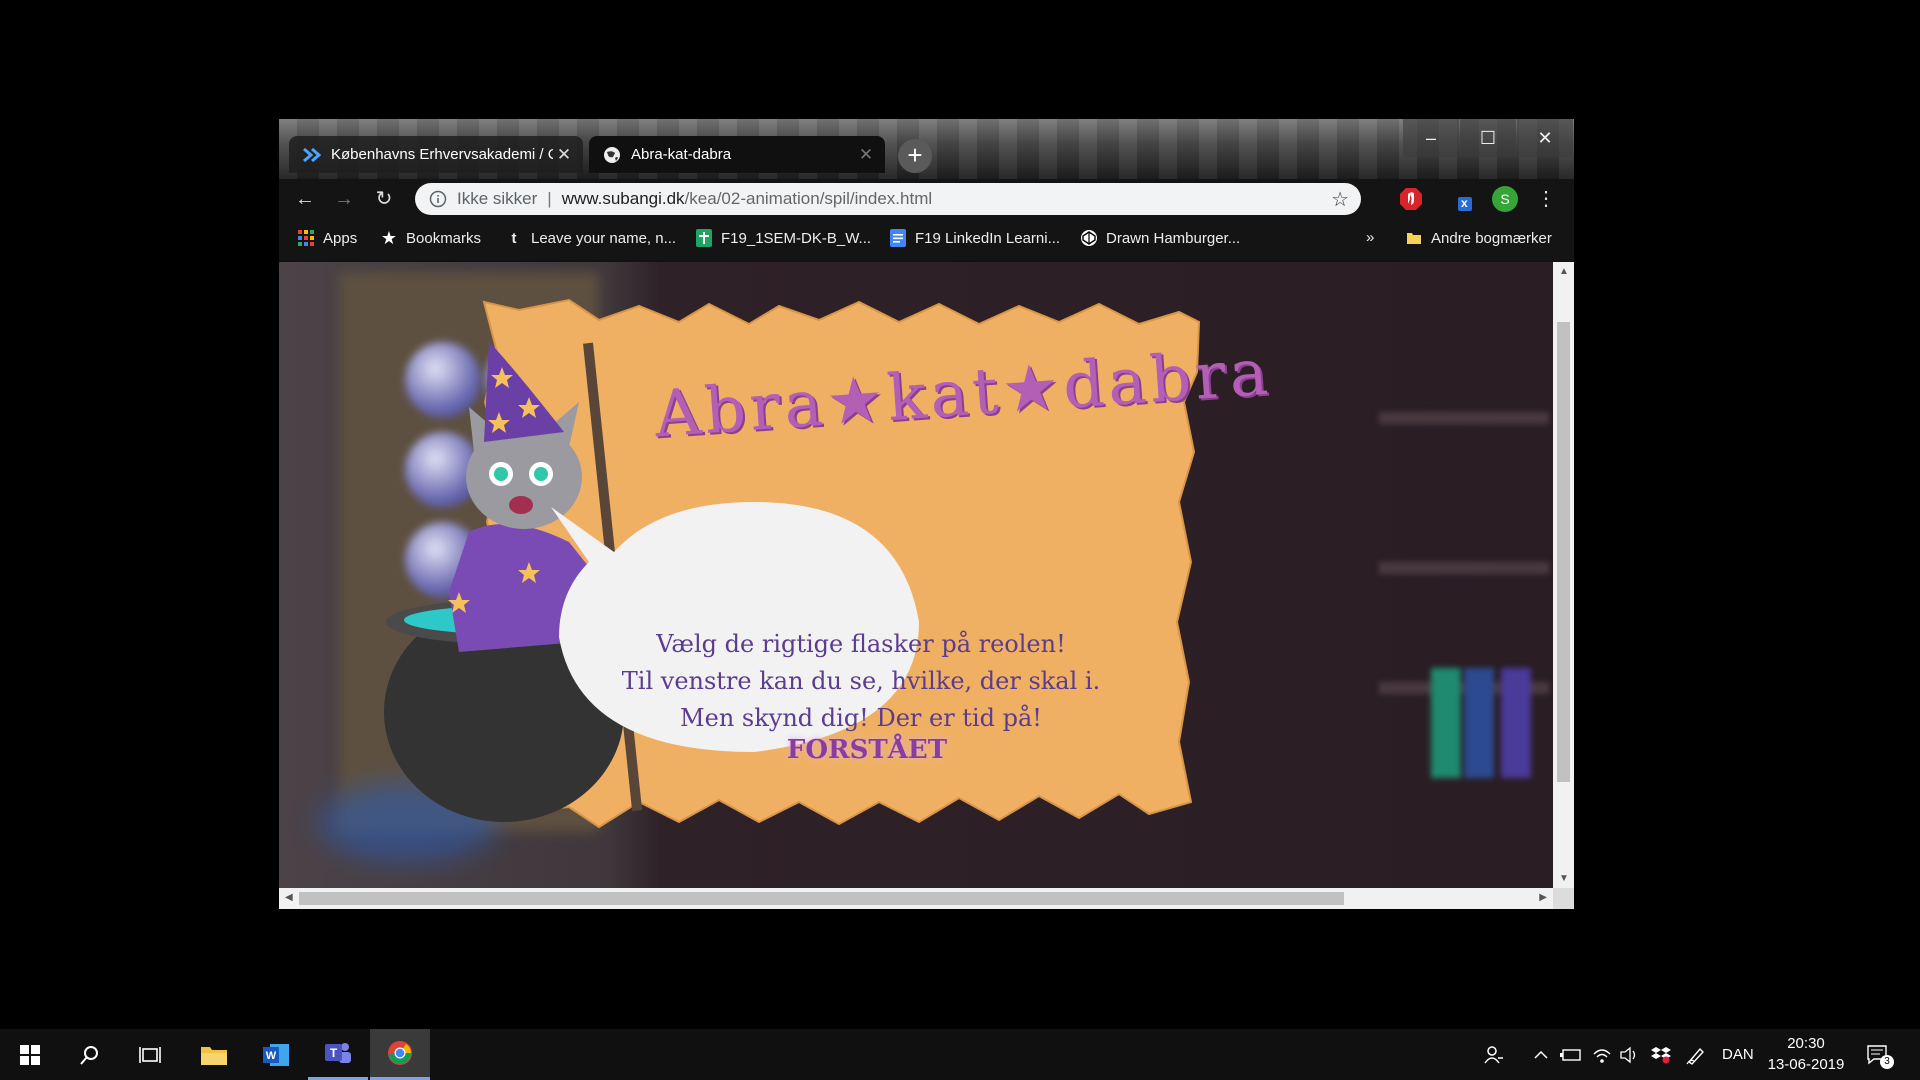 This screenshot has width=1920, height=1080. What do you see at coordinates (1543, 897) in the screenshot?
I see `scroll-right-icon: ▶` at bounding box center [1543, 897].